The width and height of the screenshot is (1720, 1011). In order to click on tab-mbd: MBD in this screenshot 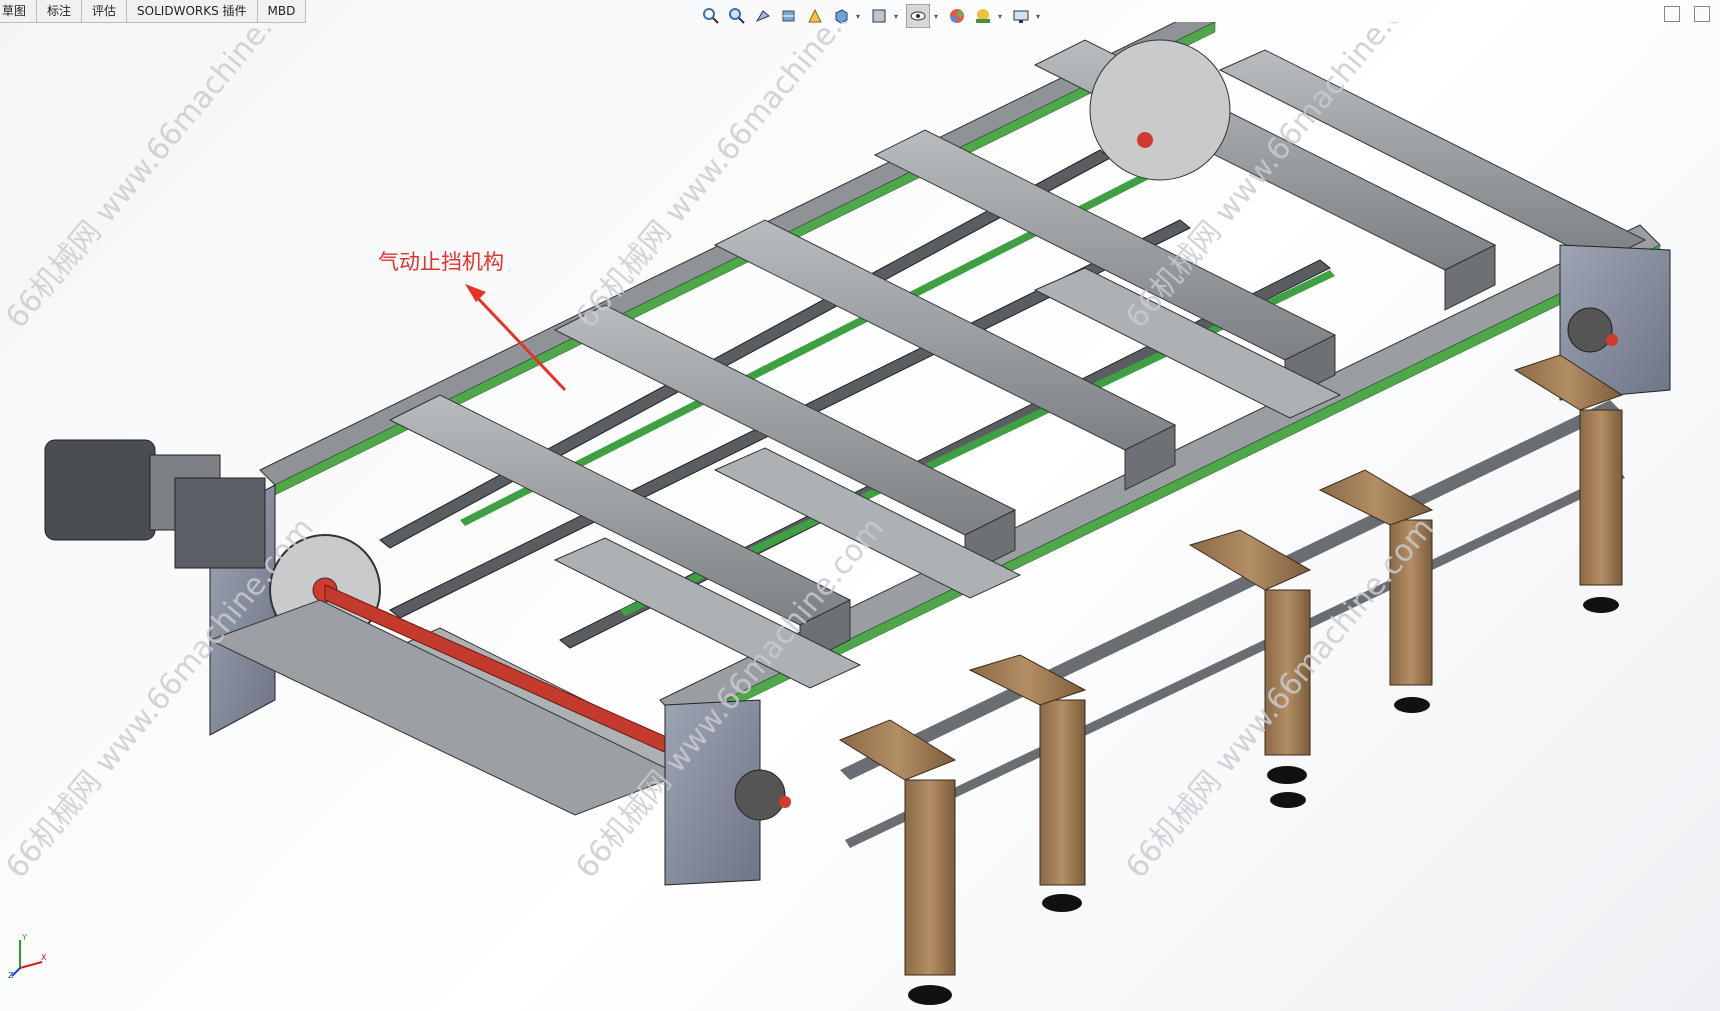, I will do `click(282, 11)`.